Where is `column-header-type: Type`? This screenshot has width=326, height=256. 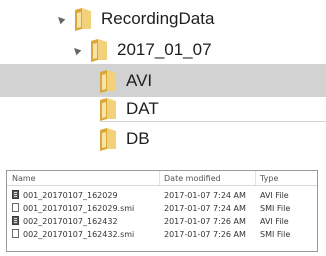
column-header-type: Type is located at coordinates (269, 178).